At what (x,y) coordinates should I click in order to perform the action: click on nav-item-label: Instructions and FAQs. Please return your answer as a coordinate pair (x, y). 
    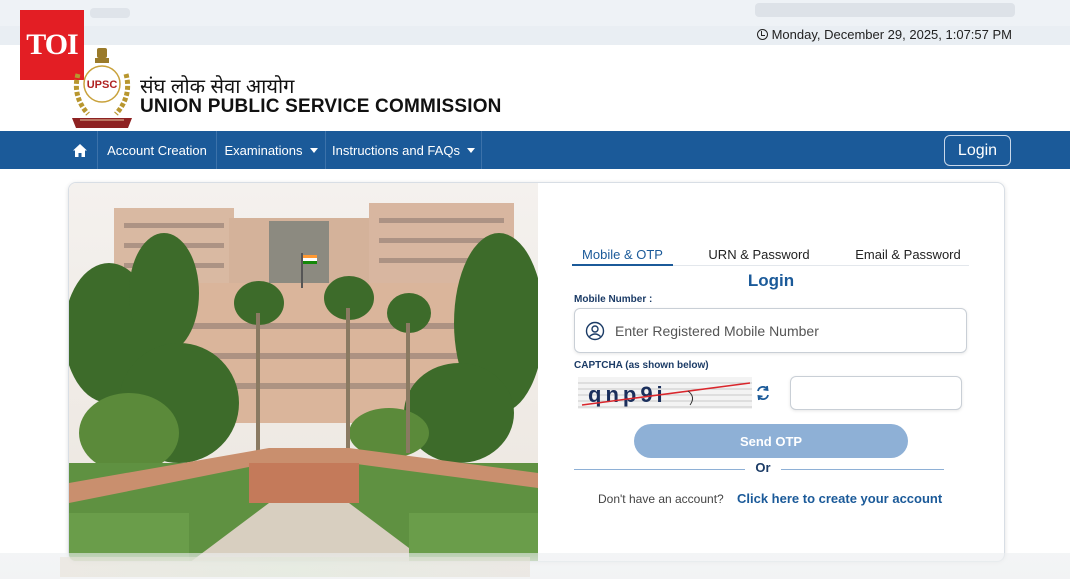
    Looking at the image, I should click on (396, 150).